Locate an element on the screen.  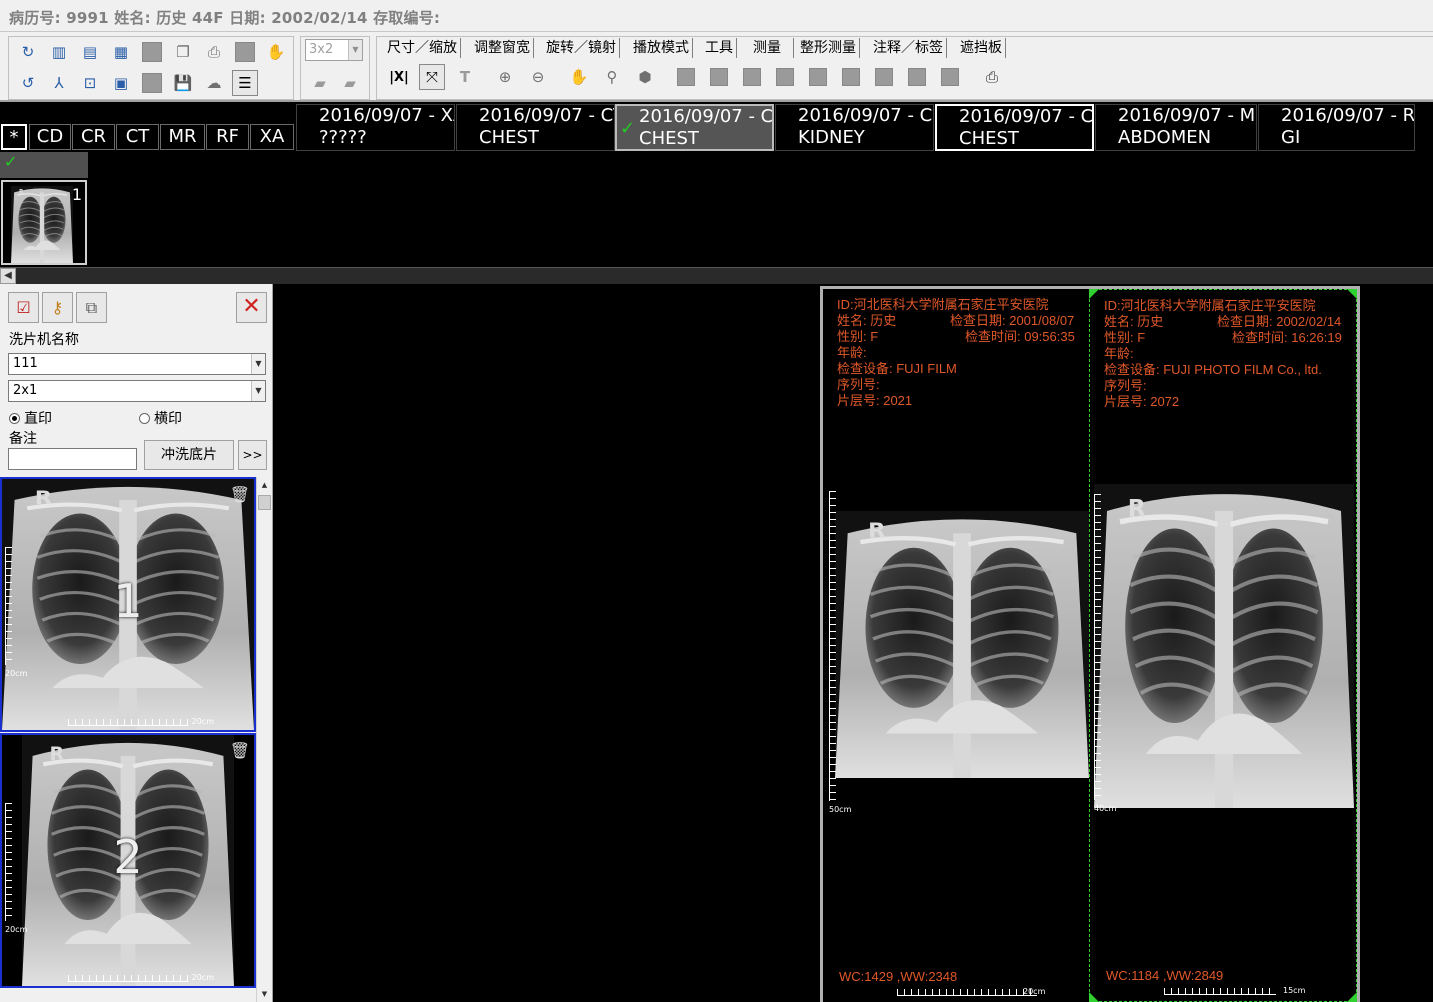
region-zoom-icon: ⬢ is located at coordinates (645, 77).